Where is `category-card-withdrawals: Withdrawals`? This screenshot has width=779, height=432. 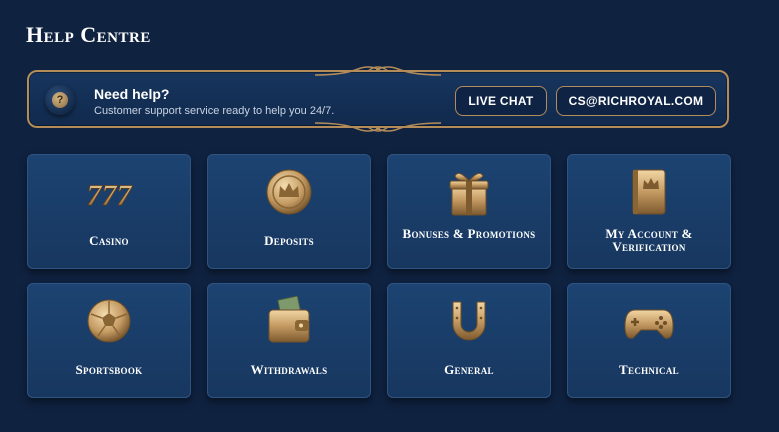
category-card-withdrawals: Withdrawals is located at coordinates (289, 340).